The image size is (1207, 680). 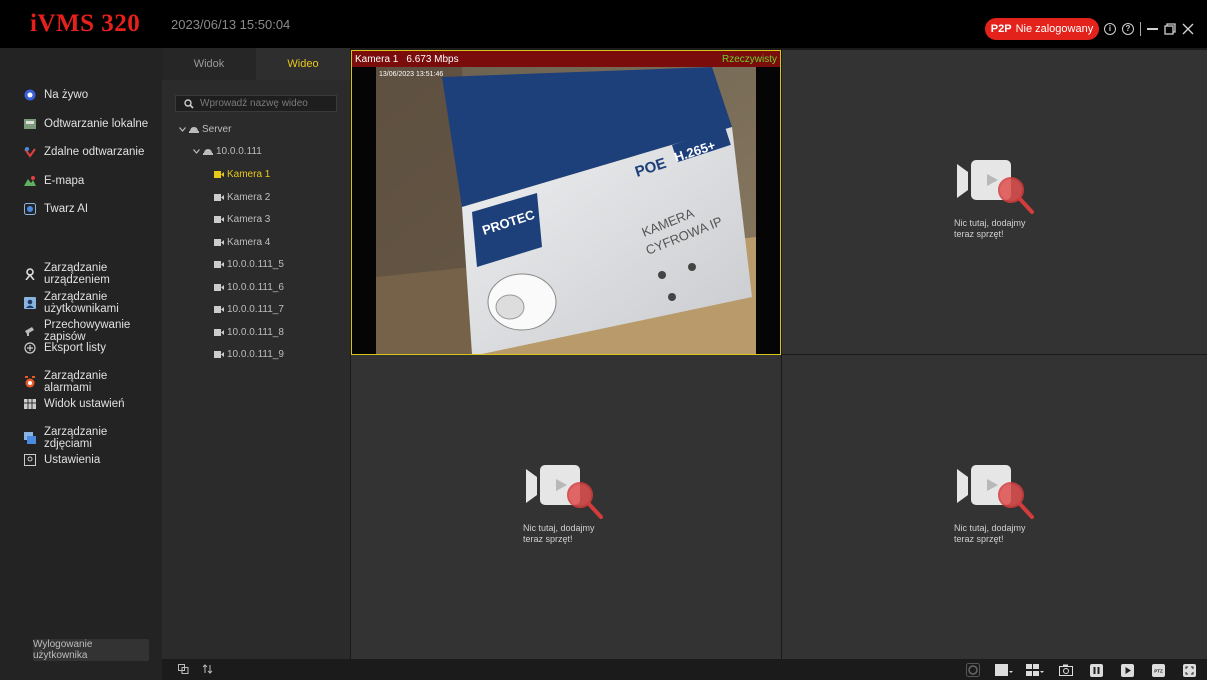 What do you see at coordinates (30, 209) in the screenshot?
I see `face-ai-icon` at bounding box center [30, 209].